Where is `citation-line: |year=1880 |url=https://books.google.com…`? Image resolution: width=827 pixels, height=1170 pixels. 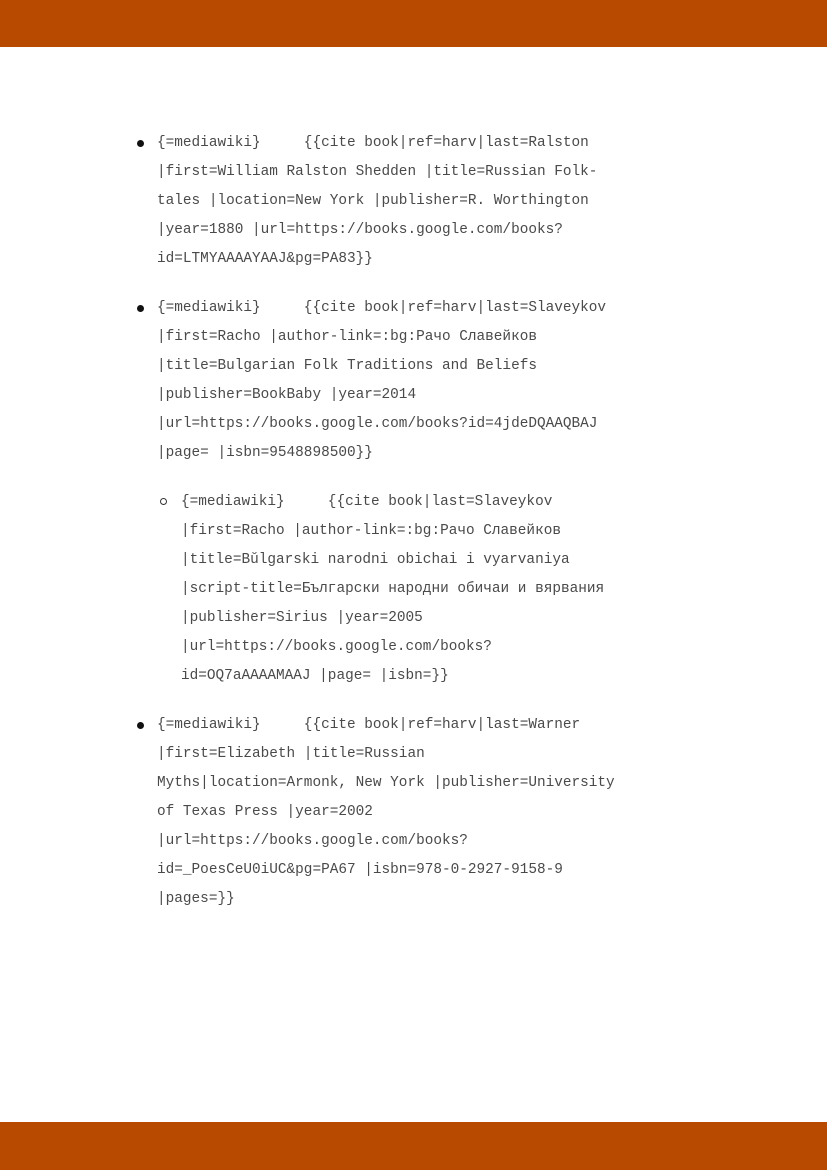
citation-line: |year=1880 |url=https://books.google.com… is located at coordinates (360, 230).